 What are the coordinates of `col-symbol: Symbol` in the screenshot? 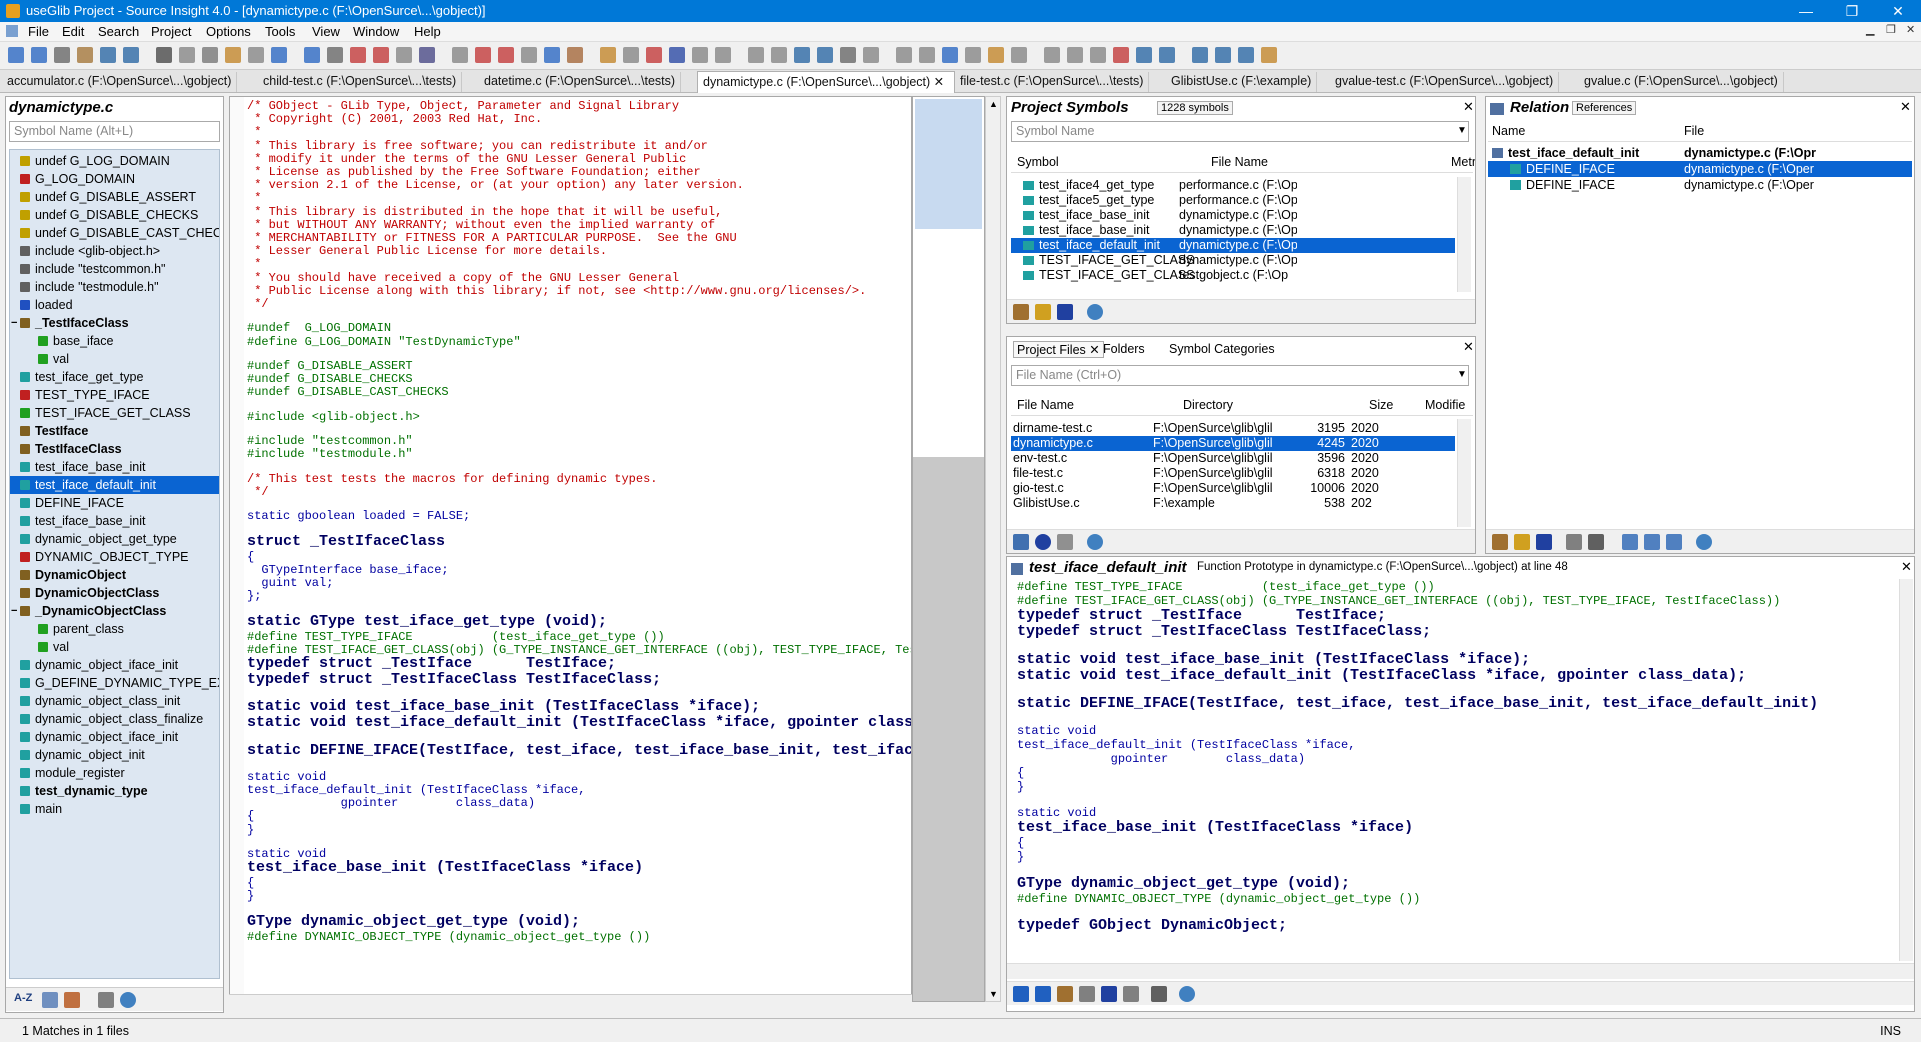 It's located at (1038, 162).